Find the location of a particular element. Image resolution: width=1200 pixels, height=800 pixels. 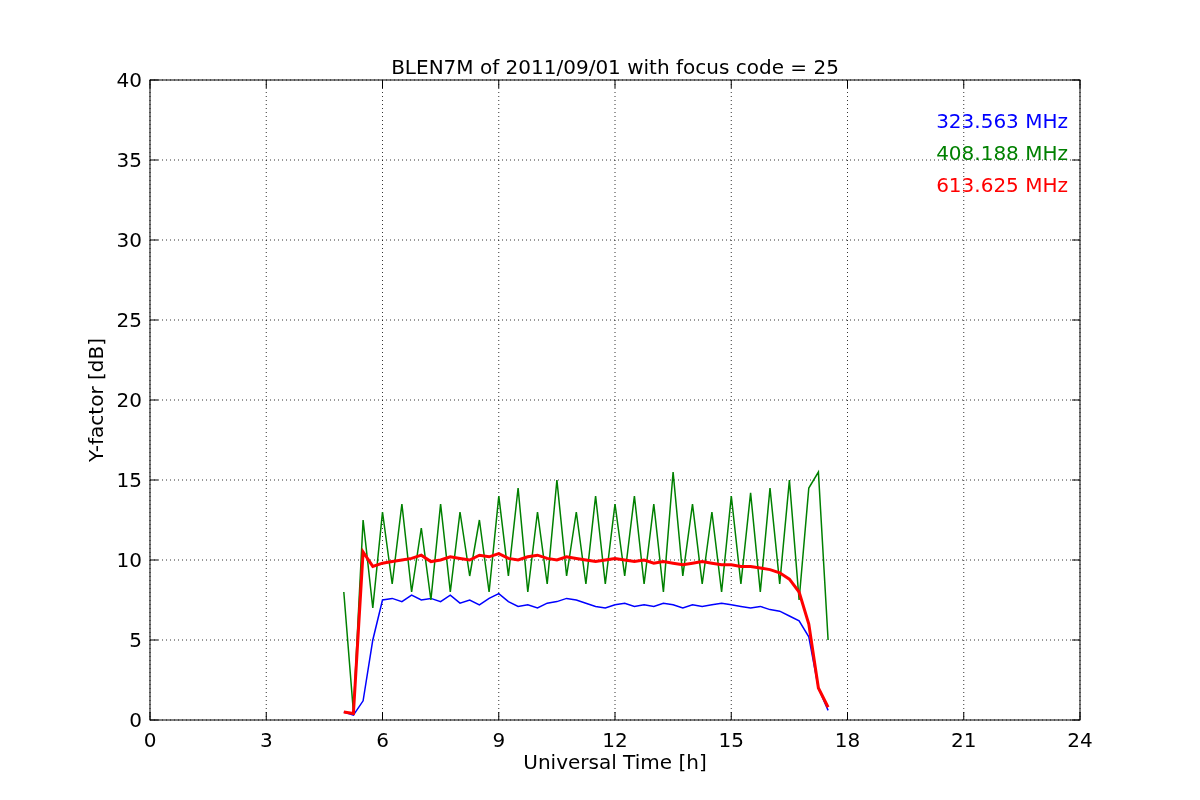

y-tick-label: 15 is located at coordinates (129, 480).